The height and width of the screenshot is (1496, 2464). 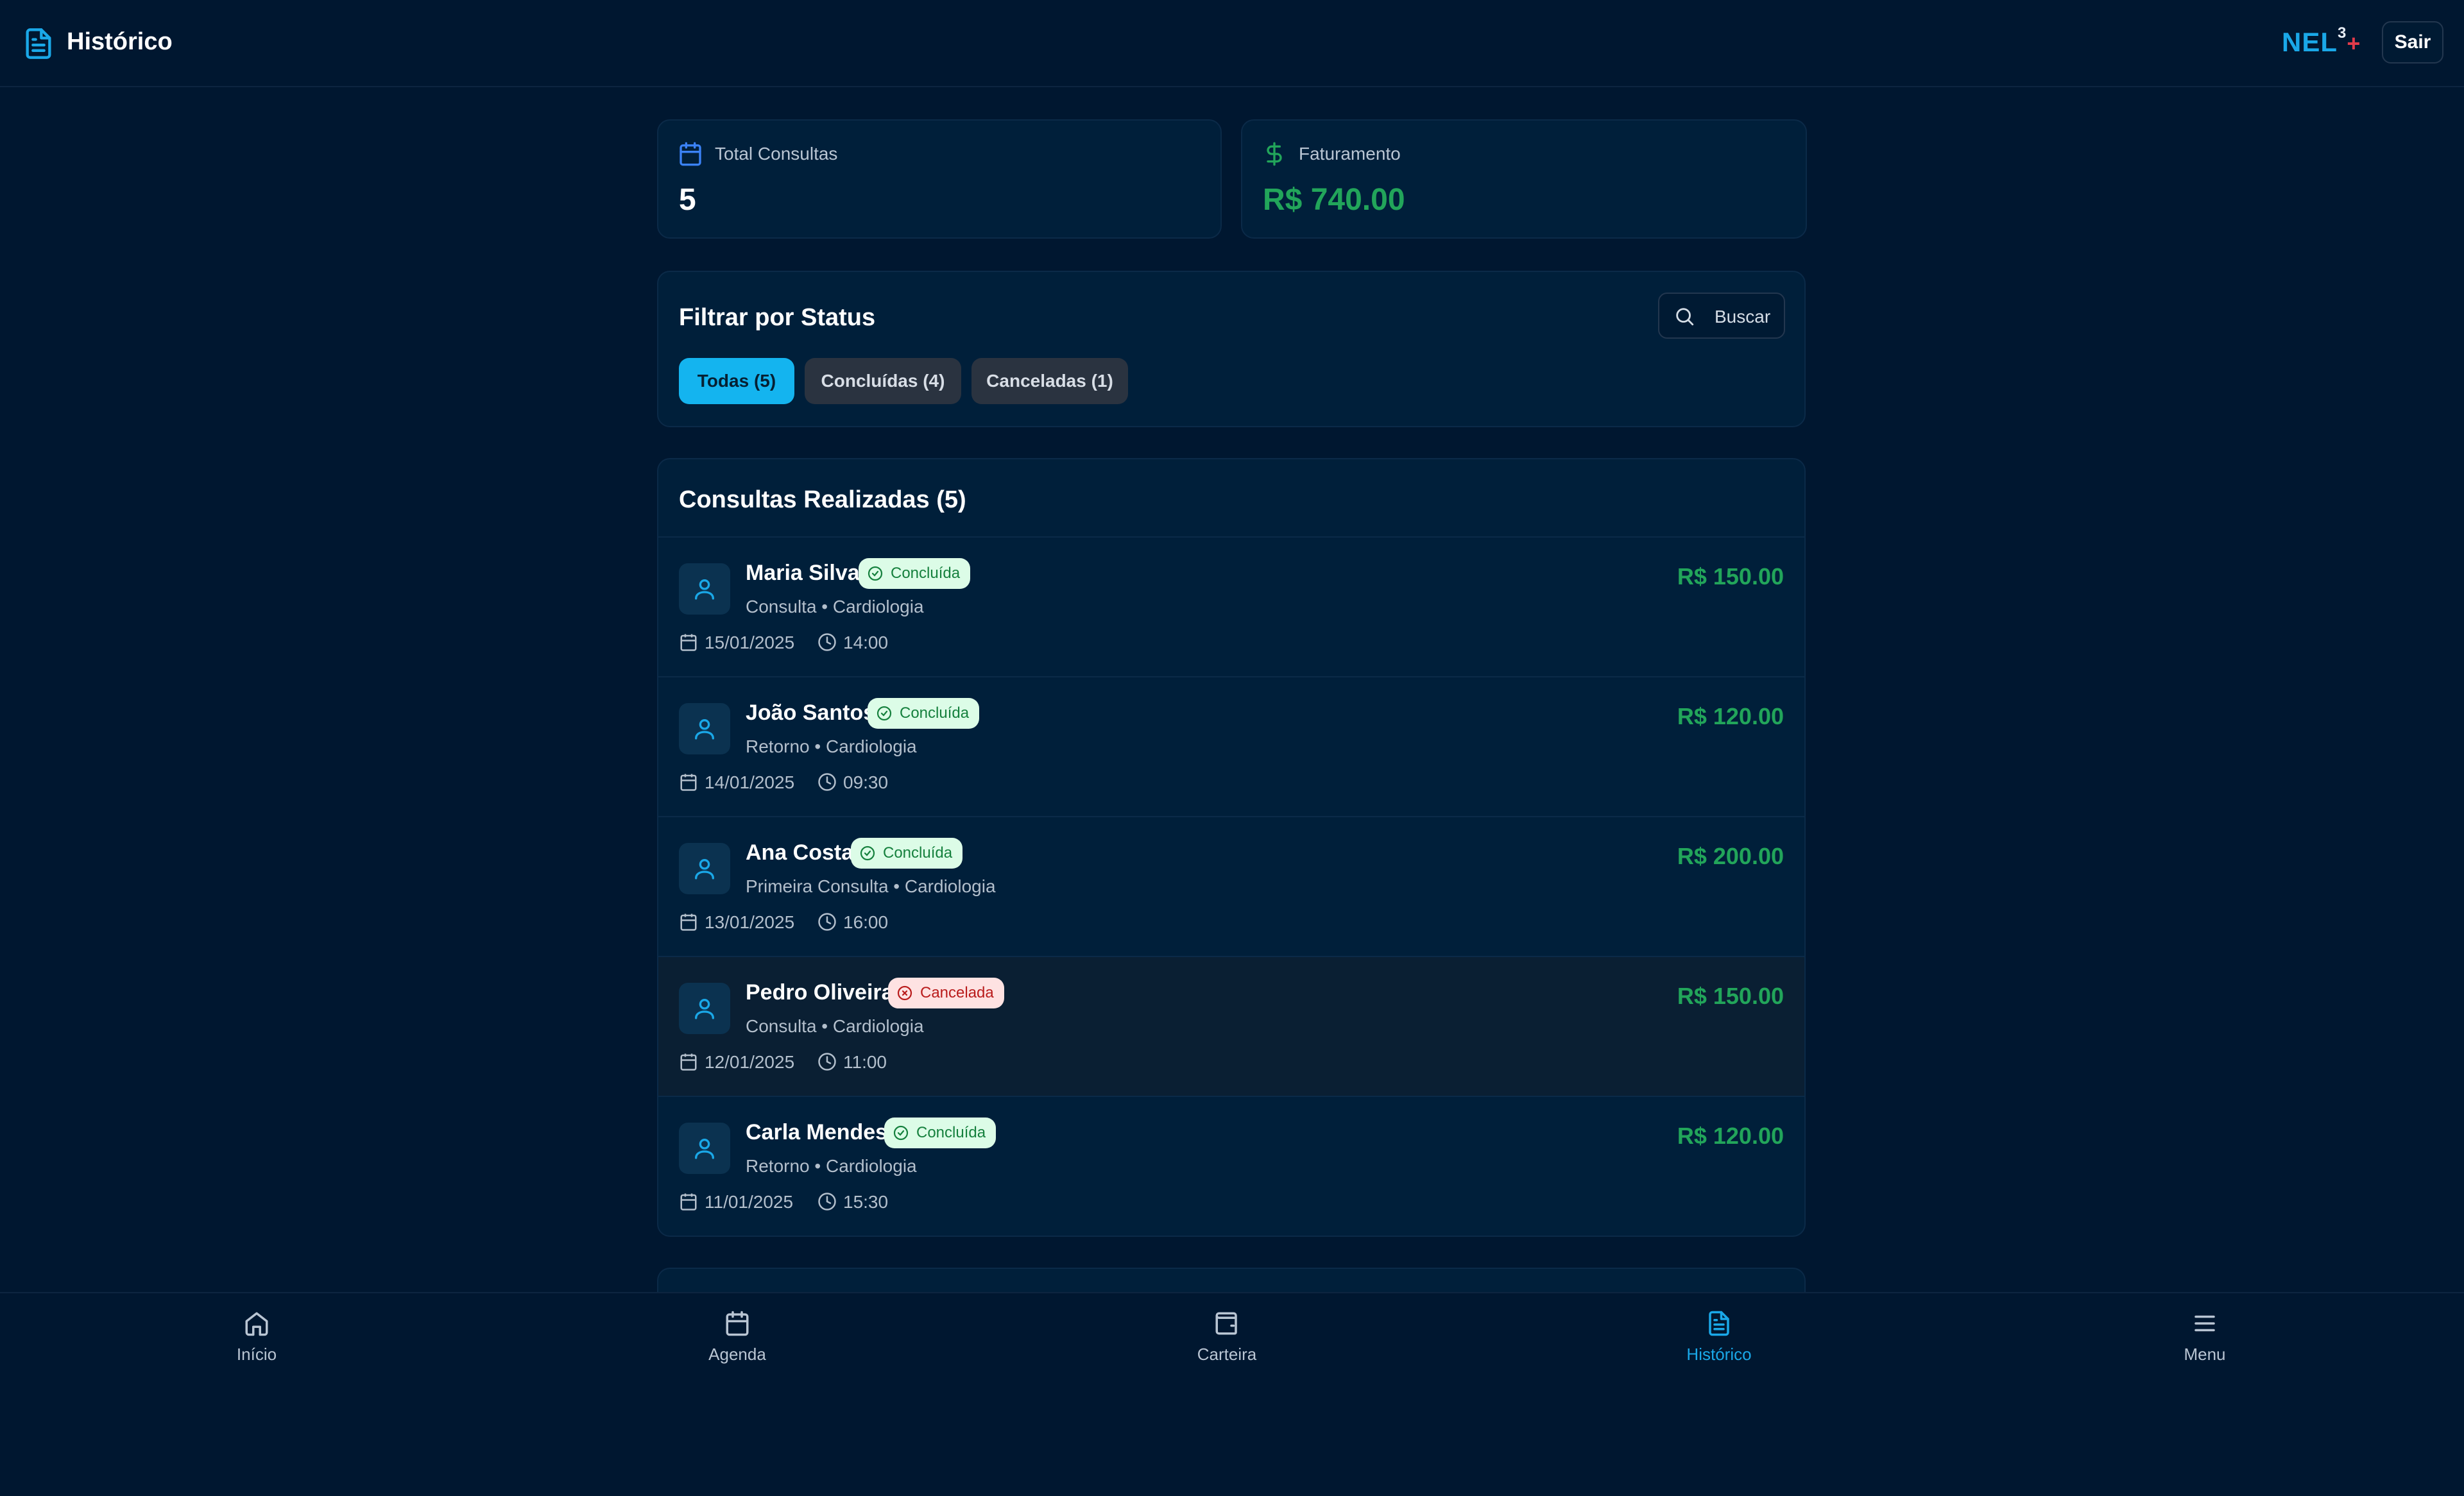 What do you see at coordinates (1232, 1394) in the screenshot?
I see `bottom-navigation: Início Agenda Carteira Histórico Menu` at bounding box center [1232, 1394].